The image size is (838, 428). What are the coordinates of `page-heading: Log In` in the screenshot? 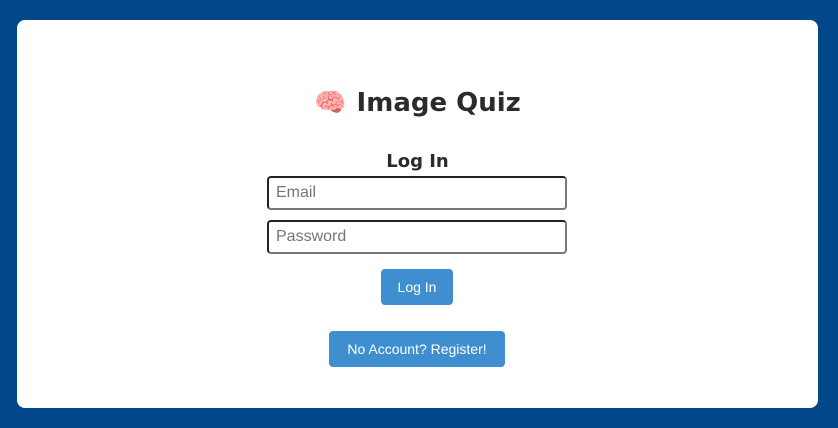 It's located at (417, 161).